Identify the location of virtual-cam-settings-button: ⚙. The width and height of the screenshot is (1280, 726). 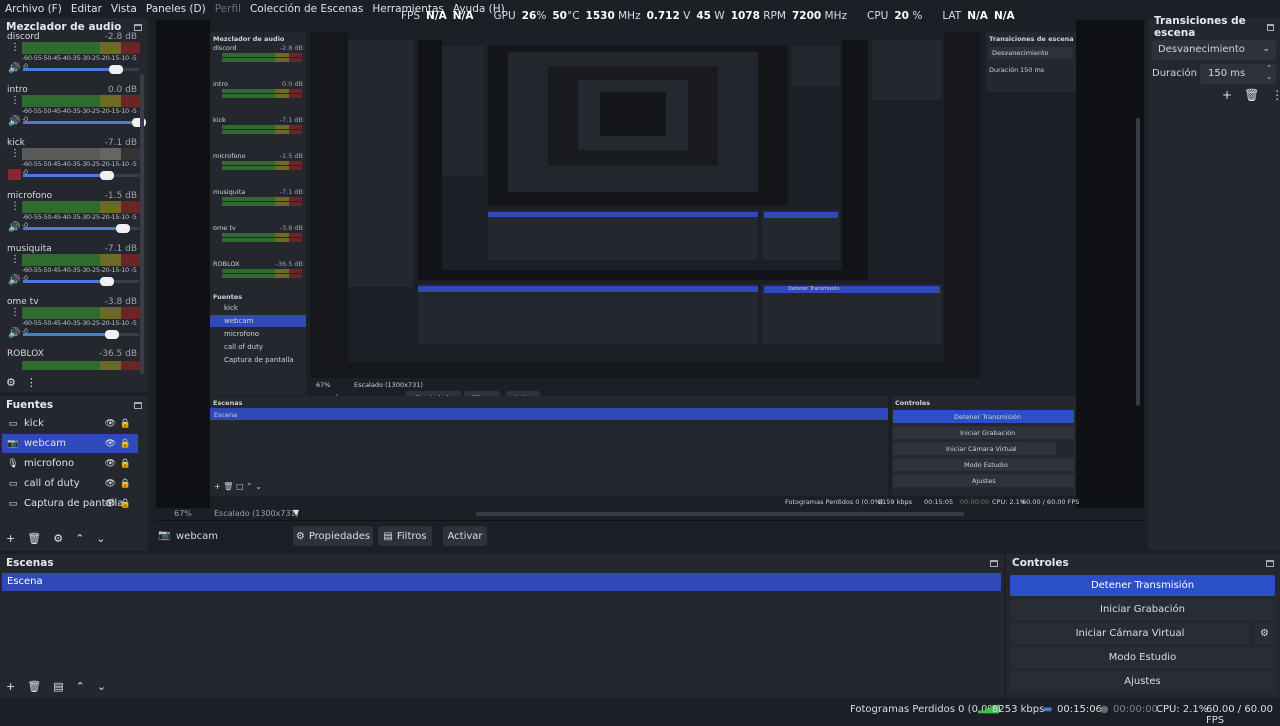
(1264, 633).